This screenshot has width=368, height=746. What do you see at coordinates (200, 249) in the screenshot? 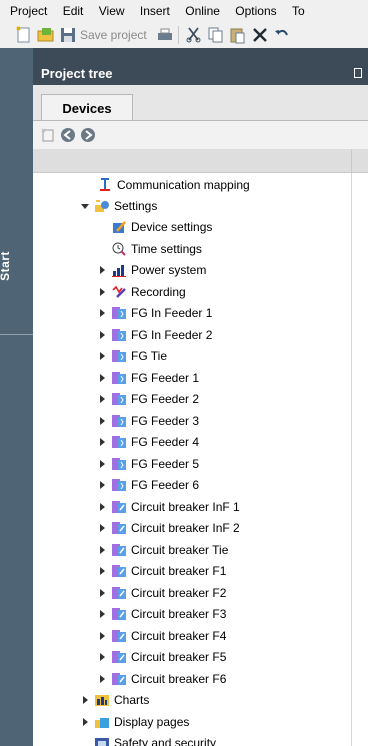
I see `tree-item-time-settings: Time settings` at bounding box center [200, 249].